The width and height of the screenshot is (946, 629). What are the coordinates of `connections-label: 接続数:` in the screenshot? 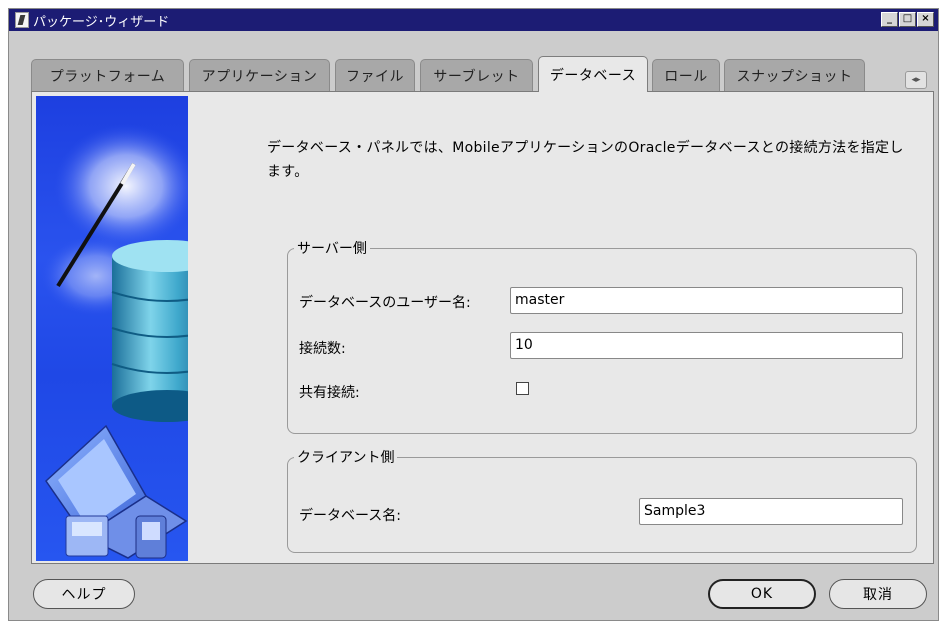 It's located at (322, 349).